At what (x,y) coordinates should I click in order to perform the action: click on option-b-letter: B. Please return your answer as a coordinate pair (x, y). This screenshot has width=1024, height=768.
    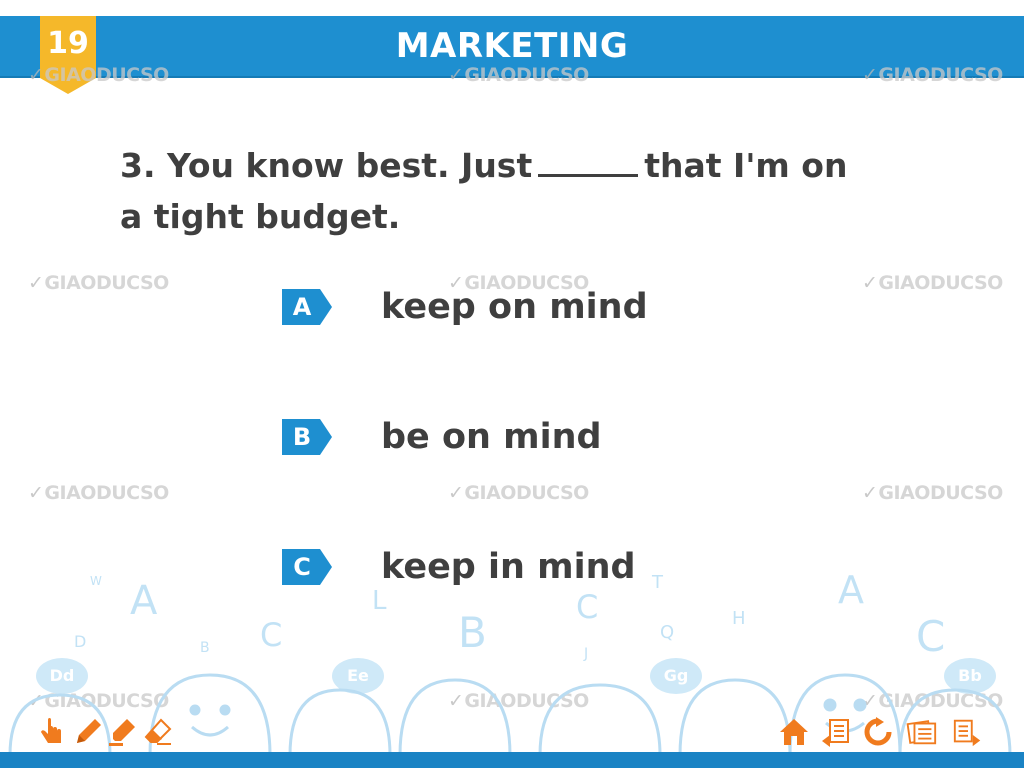
    Looking at the image, I should click on (302, 437).